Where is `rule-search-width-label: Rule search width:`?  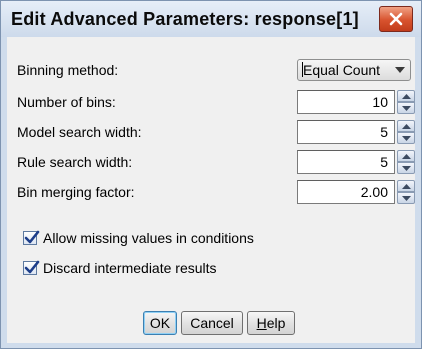
rule-search-width-label: Rule search width: is located at coordinates (75, 162).